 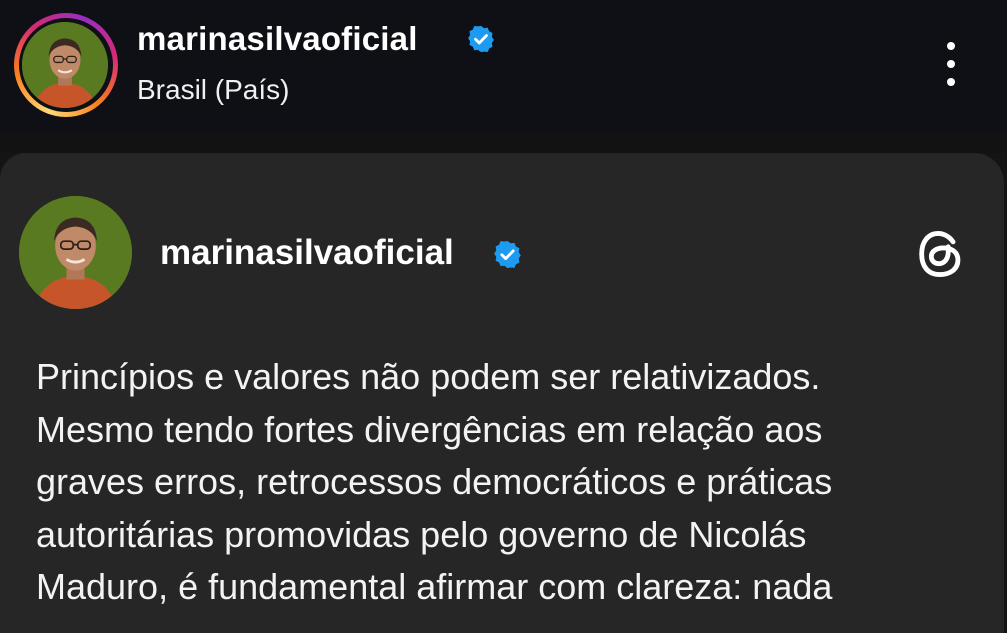 I want to click on header-username: marinasilvaoficial, so click(x=277, y=39).